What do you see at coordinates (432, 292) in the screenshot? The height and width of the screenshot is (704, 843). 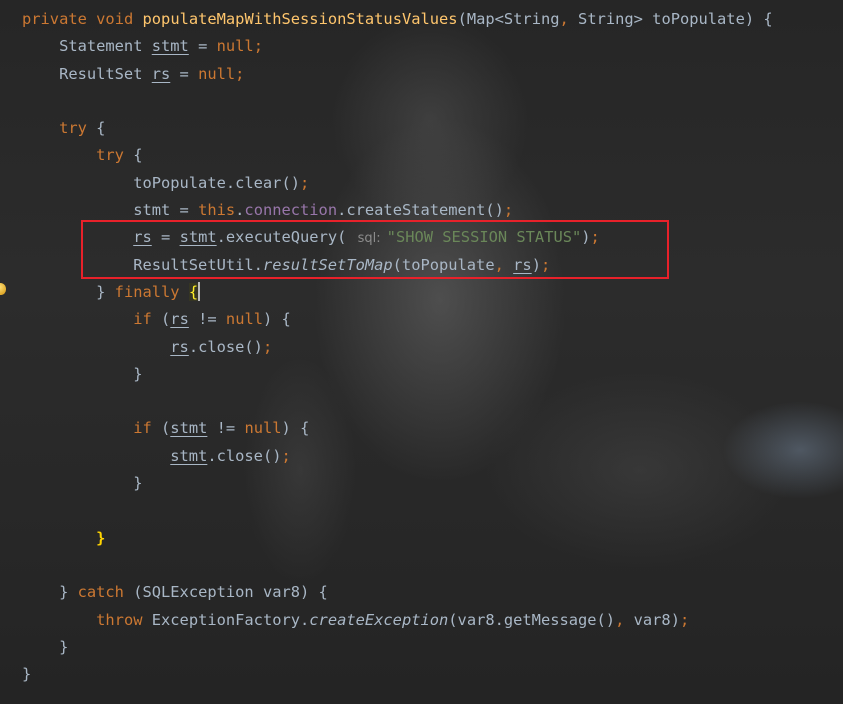 I see `code-line: } finally {` at bounding box center [432, 292].